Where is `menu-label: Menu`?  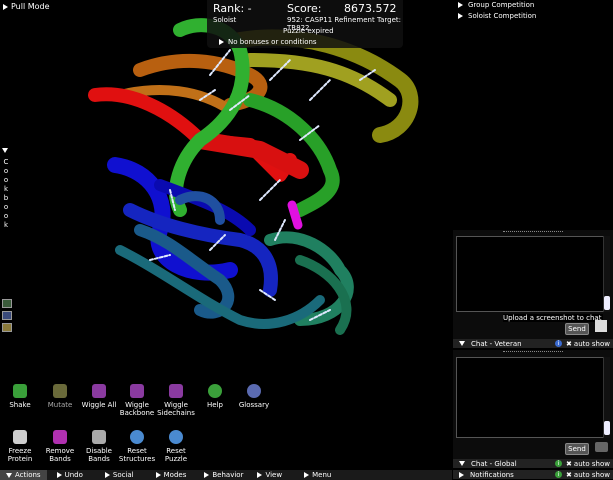
menu-label: Menu is located at coordinates (322, 475).